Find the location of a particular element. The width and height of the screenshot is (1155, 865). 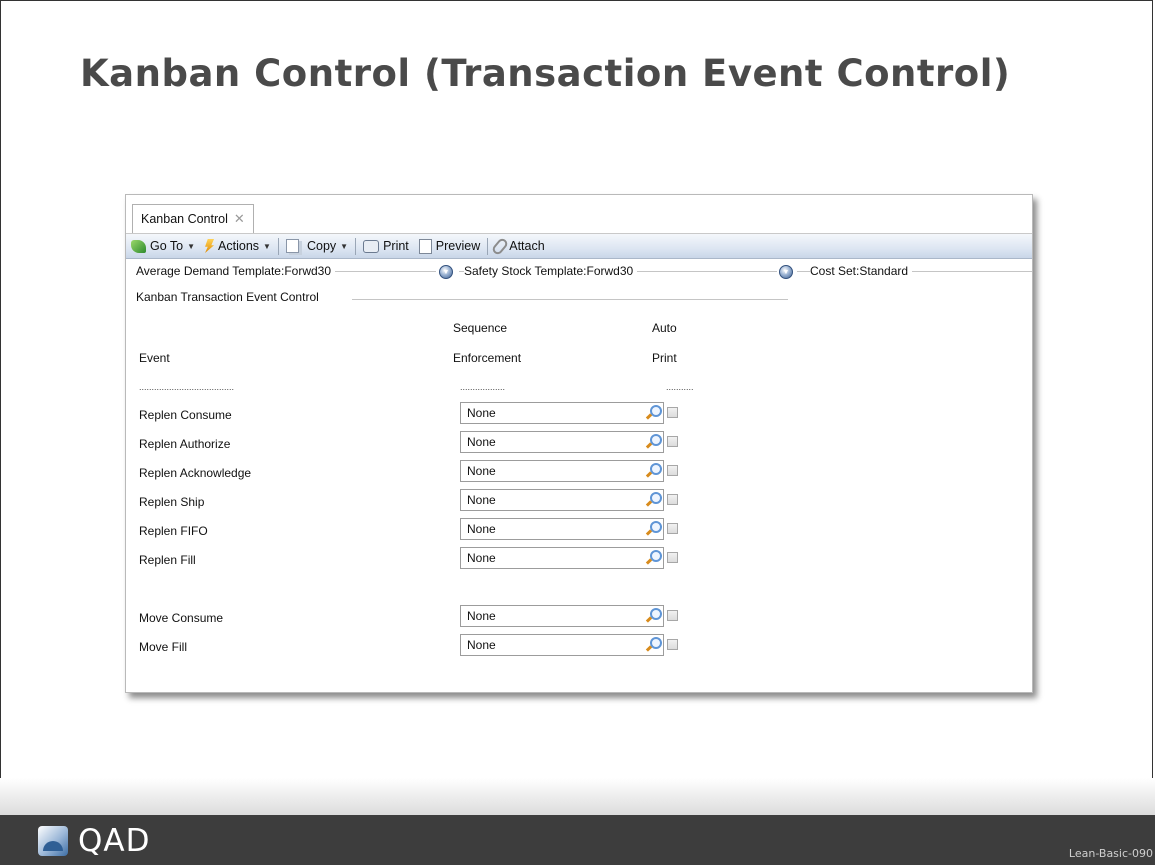

tab-kanban-control: Kanban Control ✕ is located at coordinates (193, 218).